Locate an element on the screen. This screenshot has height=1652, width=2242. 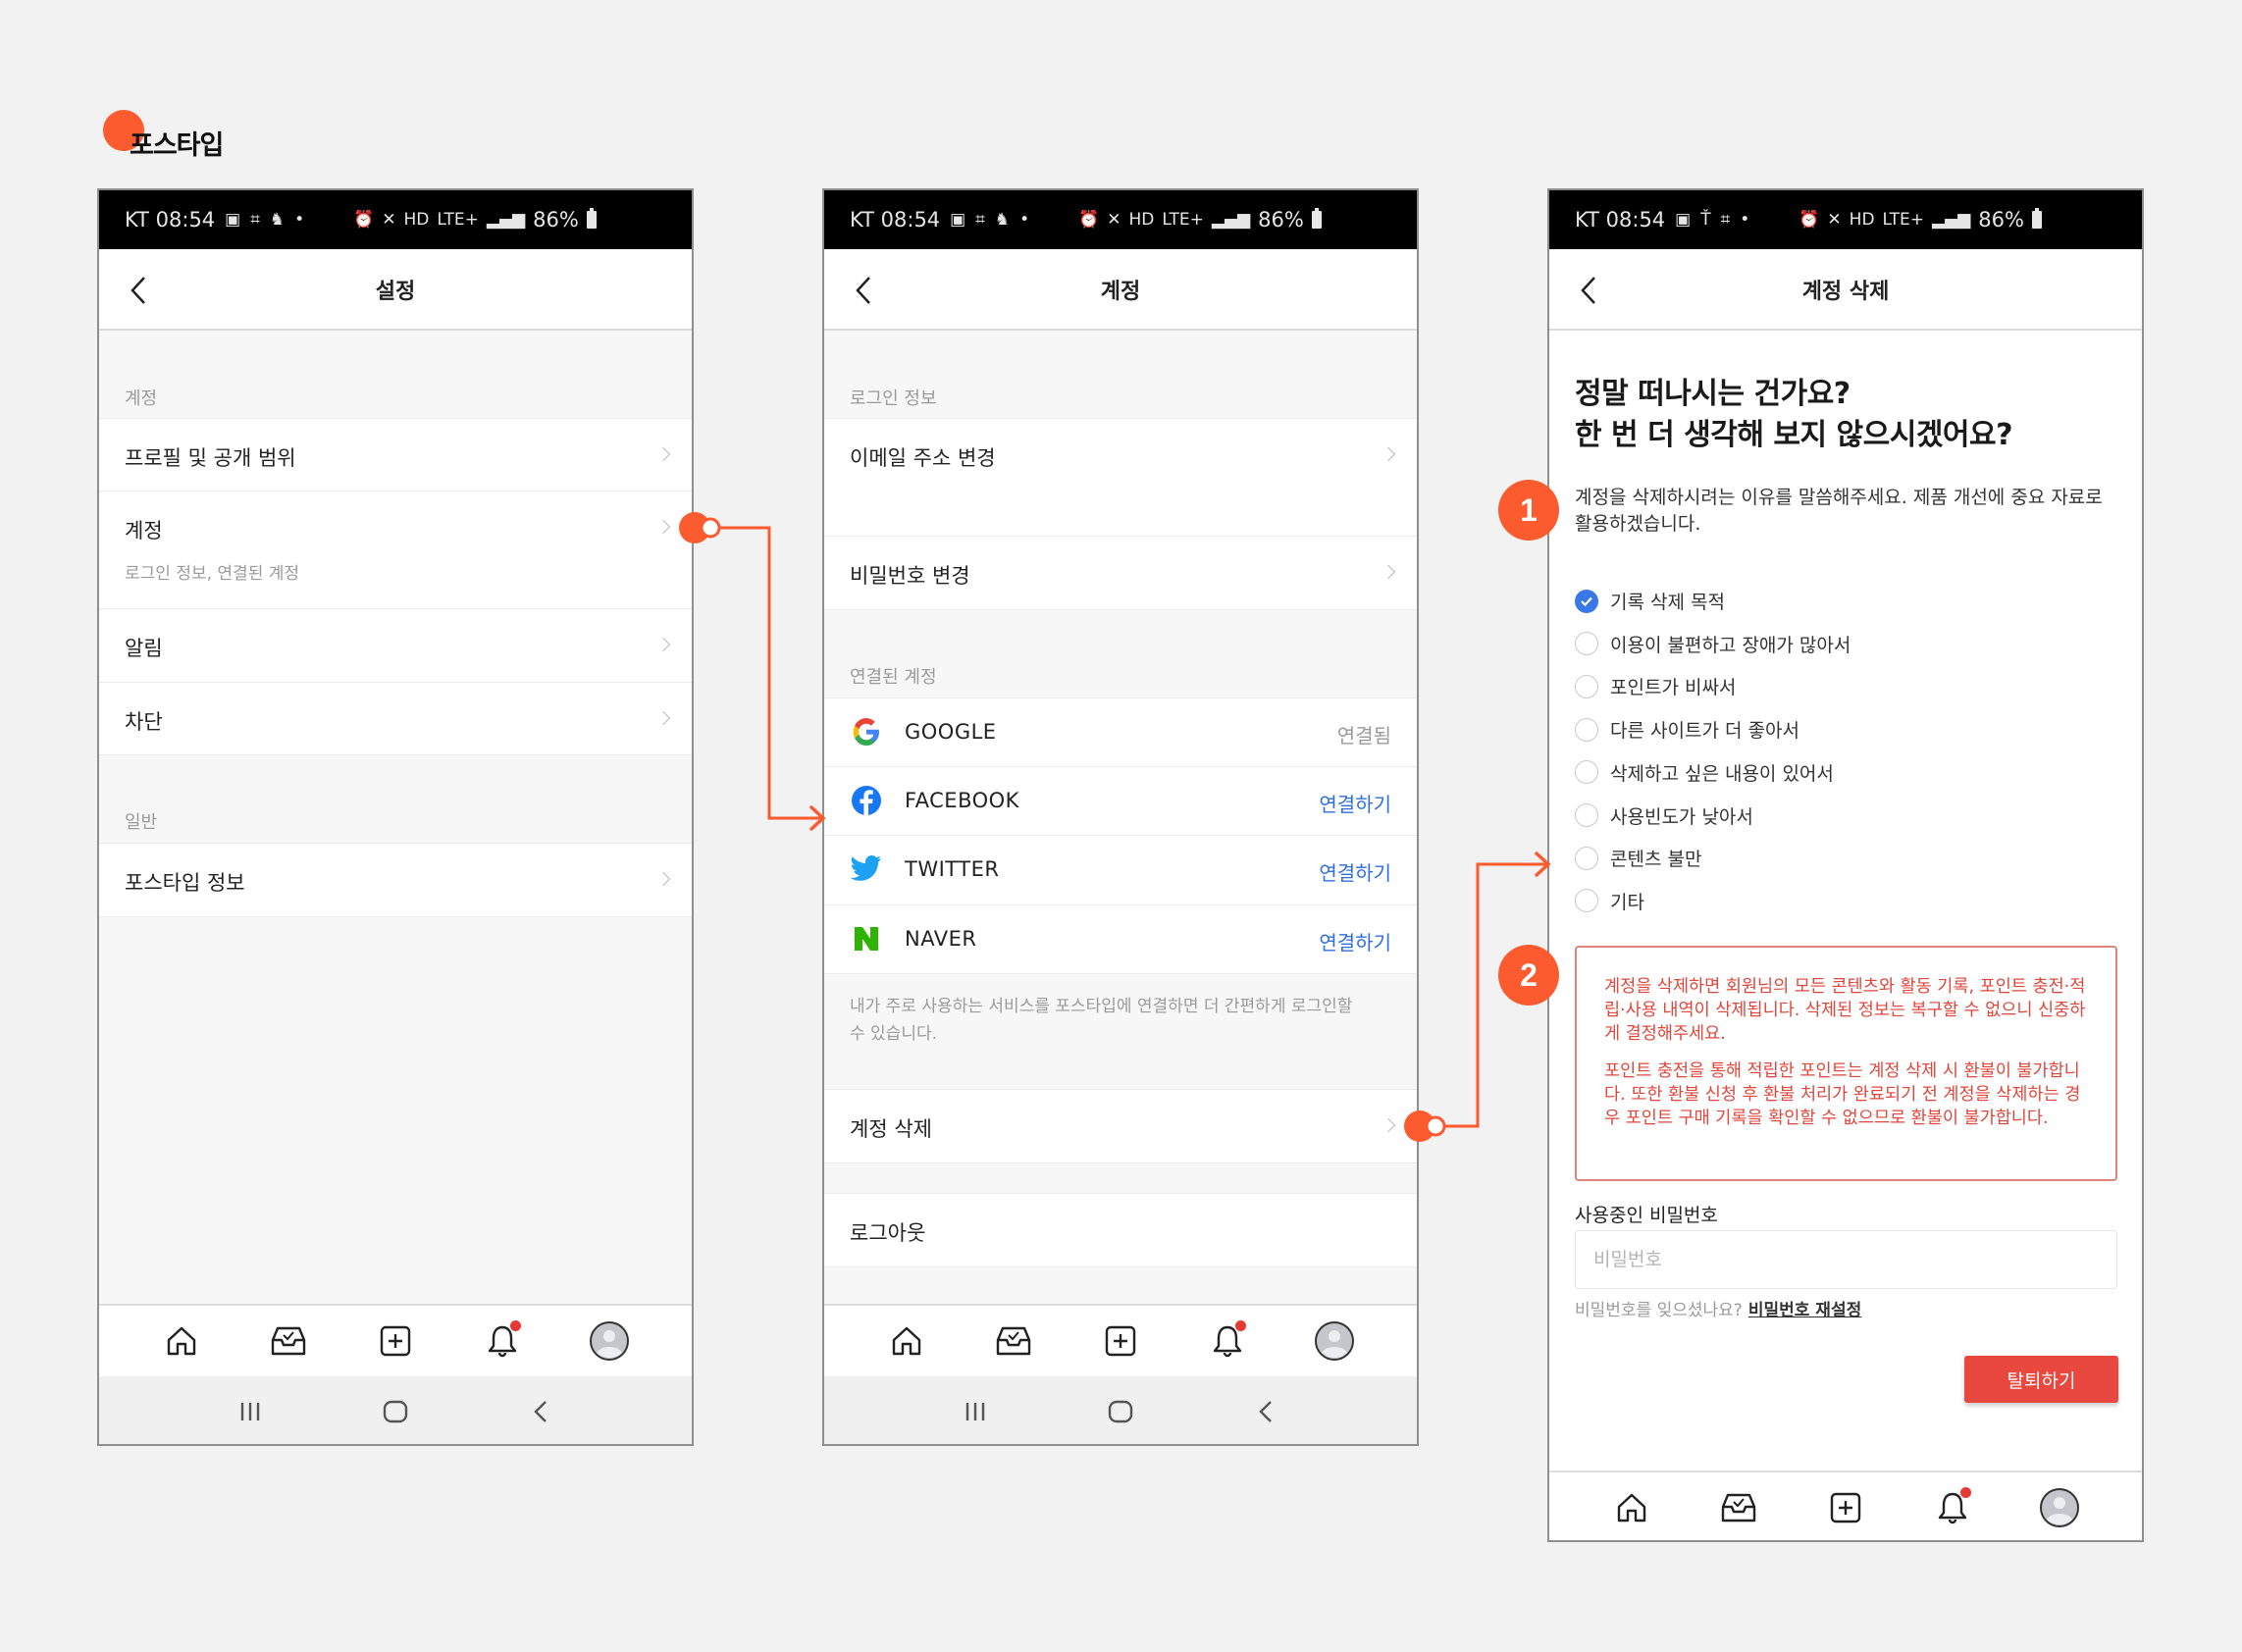
settings-row-account: 계정 로그인 정보, 연결된 계정 is located at coordinates (395, 549).